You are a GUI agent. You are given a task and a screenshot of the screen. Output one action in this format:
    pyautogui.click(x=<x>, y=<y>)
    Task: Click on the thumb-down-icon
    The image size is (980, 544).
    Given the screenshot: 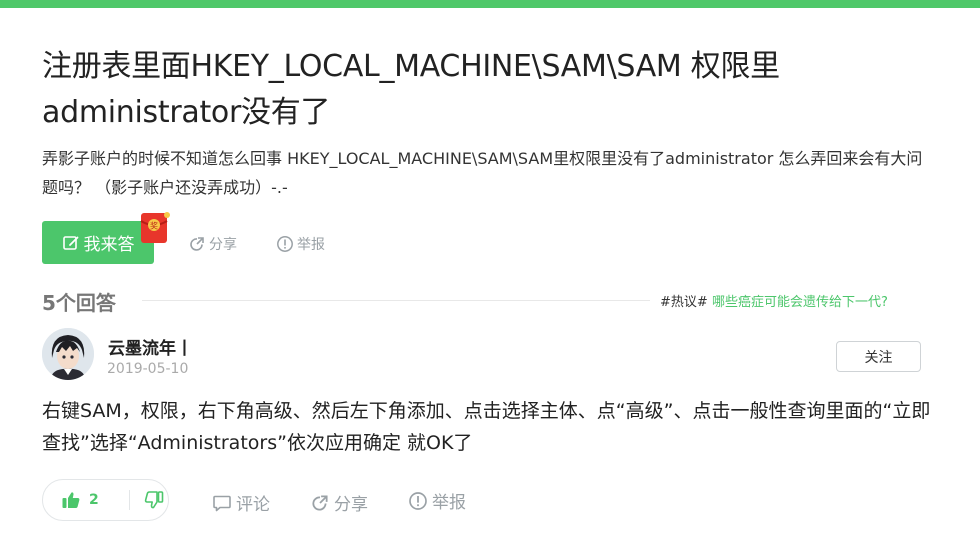 What is the action you would take?
    pyautogui.click(x=154, y=500)
    